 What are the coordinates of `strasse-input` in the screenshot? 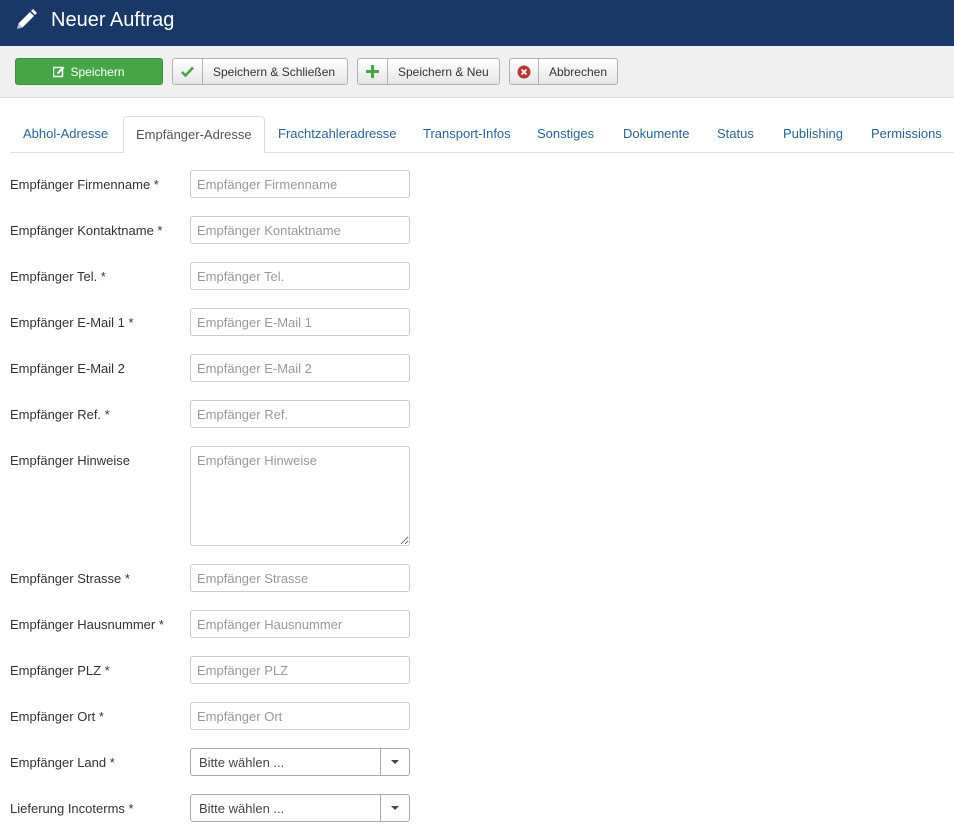 It's located at (300, 578).